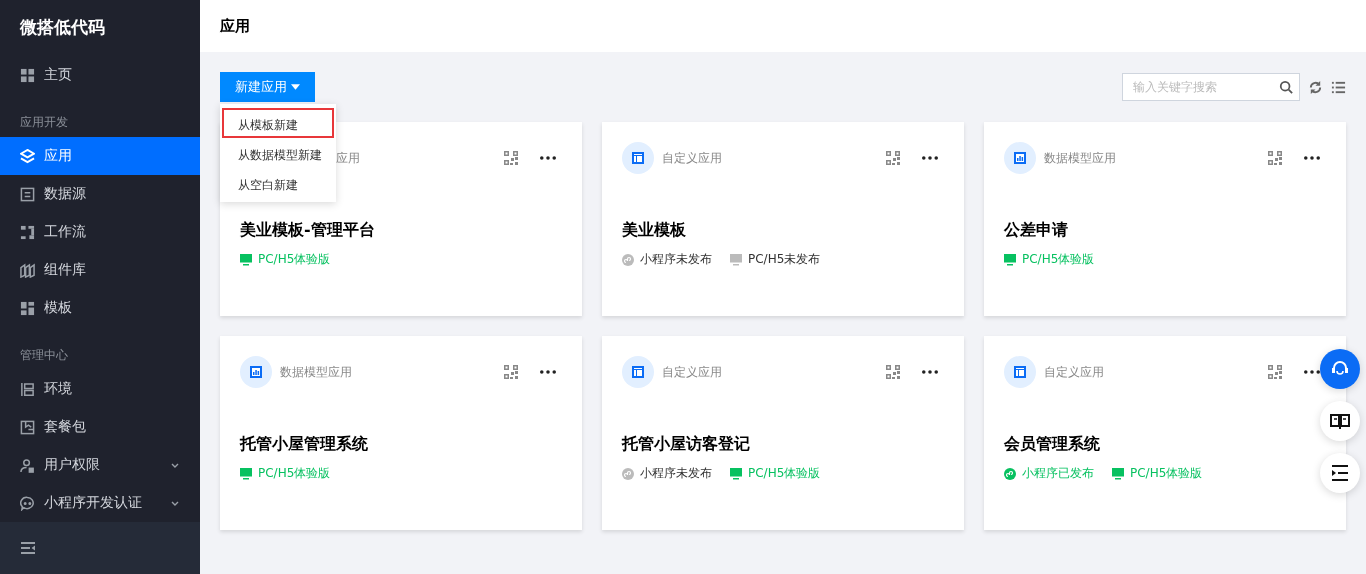 The image size is (1366, 574). What do you see at coordinates (278, 123) in the screenshot?
I see `menu-item: 从模板新建` at bounding box center [278, 123].